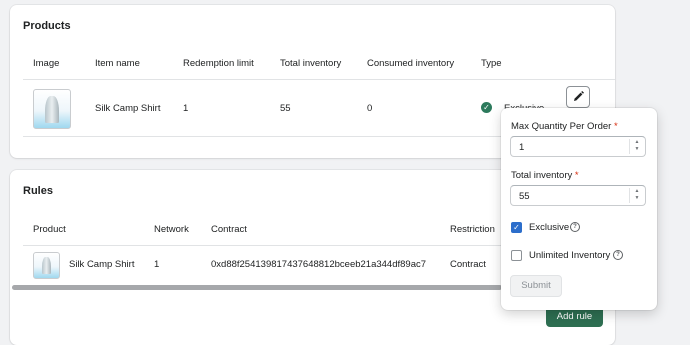  I want to click on edit-button, so click(578, 97).